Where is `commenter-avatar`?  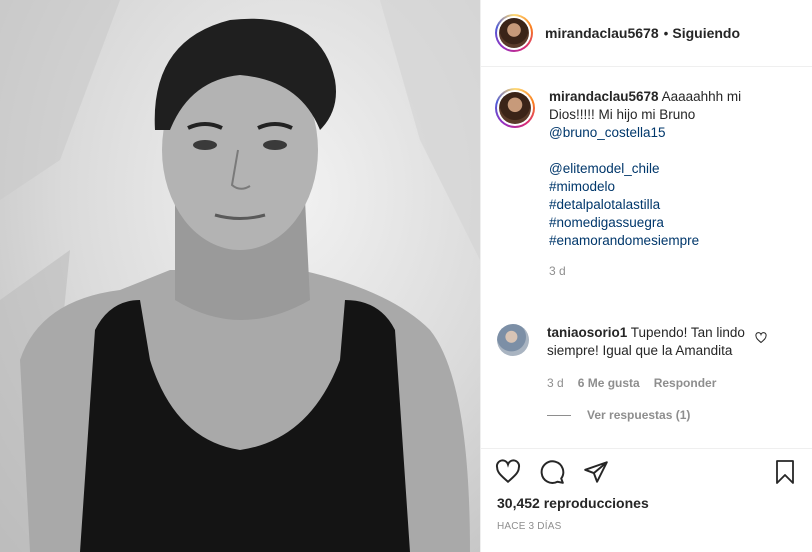
commenter-avatar is located at coordinates (513, 340).